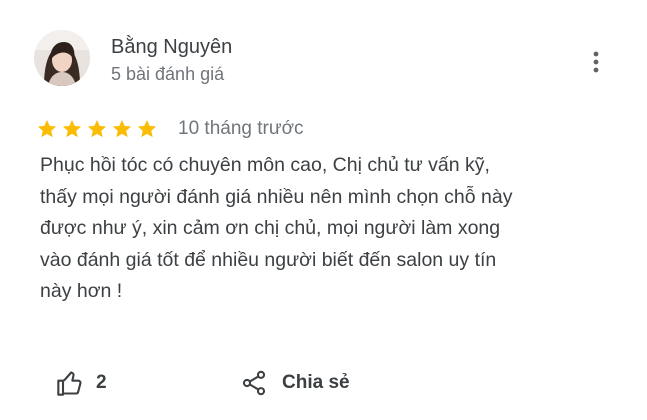 This screenshot has width=647, height=420. I want to click on share-button: Chia sẻ, so click(295, 383).